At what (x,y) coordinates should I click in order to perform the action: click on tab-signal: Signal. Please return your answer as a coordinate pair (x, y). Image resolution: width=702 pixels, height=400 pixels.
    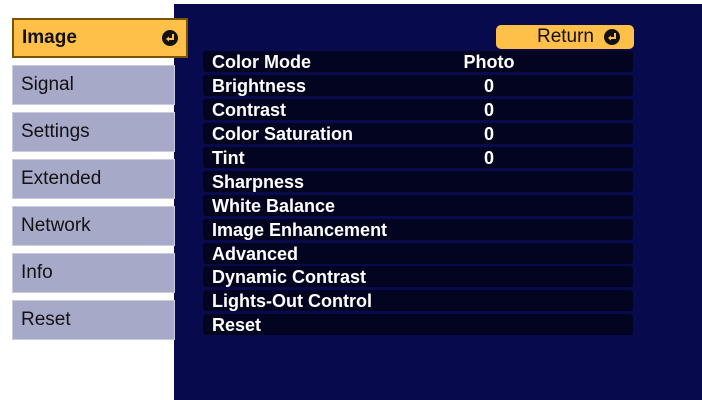
    Looking at the image, I should click on (93, 85).